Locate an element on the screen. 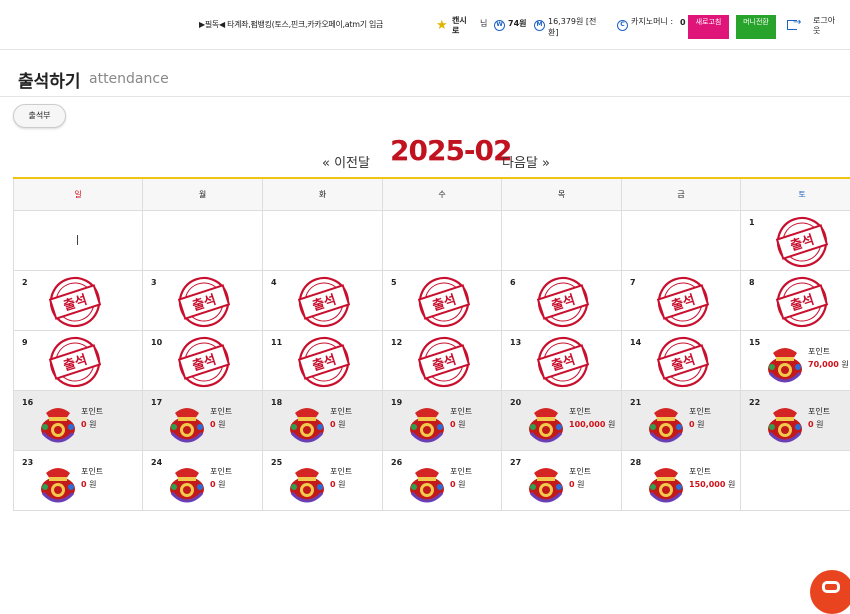 This screenshot has width=850, height=614. day-number: 6 is located at coordinates (513, 282).